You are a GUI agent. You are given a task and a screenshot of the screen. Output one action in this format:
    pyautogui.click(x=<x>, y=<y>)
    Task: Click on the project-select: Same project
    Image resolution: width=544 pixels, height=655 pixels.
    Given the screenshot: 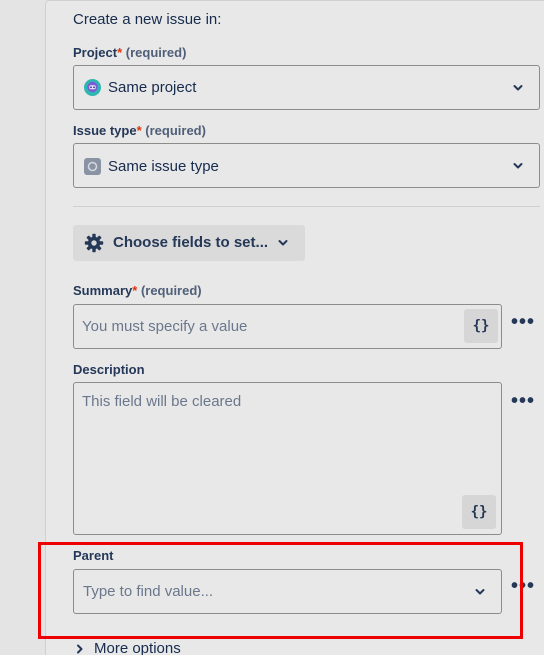 What is the action you would take?
    pyautogui.click(x=306, y=87)
    